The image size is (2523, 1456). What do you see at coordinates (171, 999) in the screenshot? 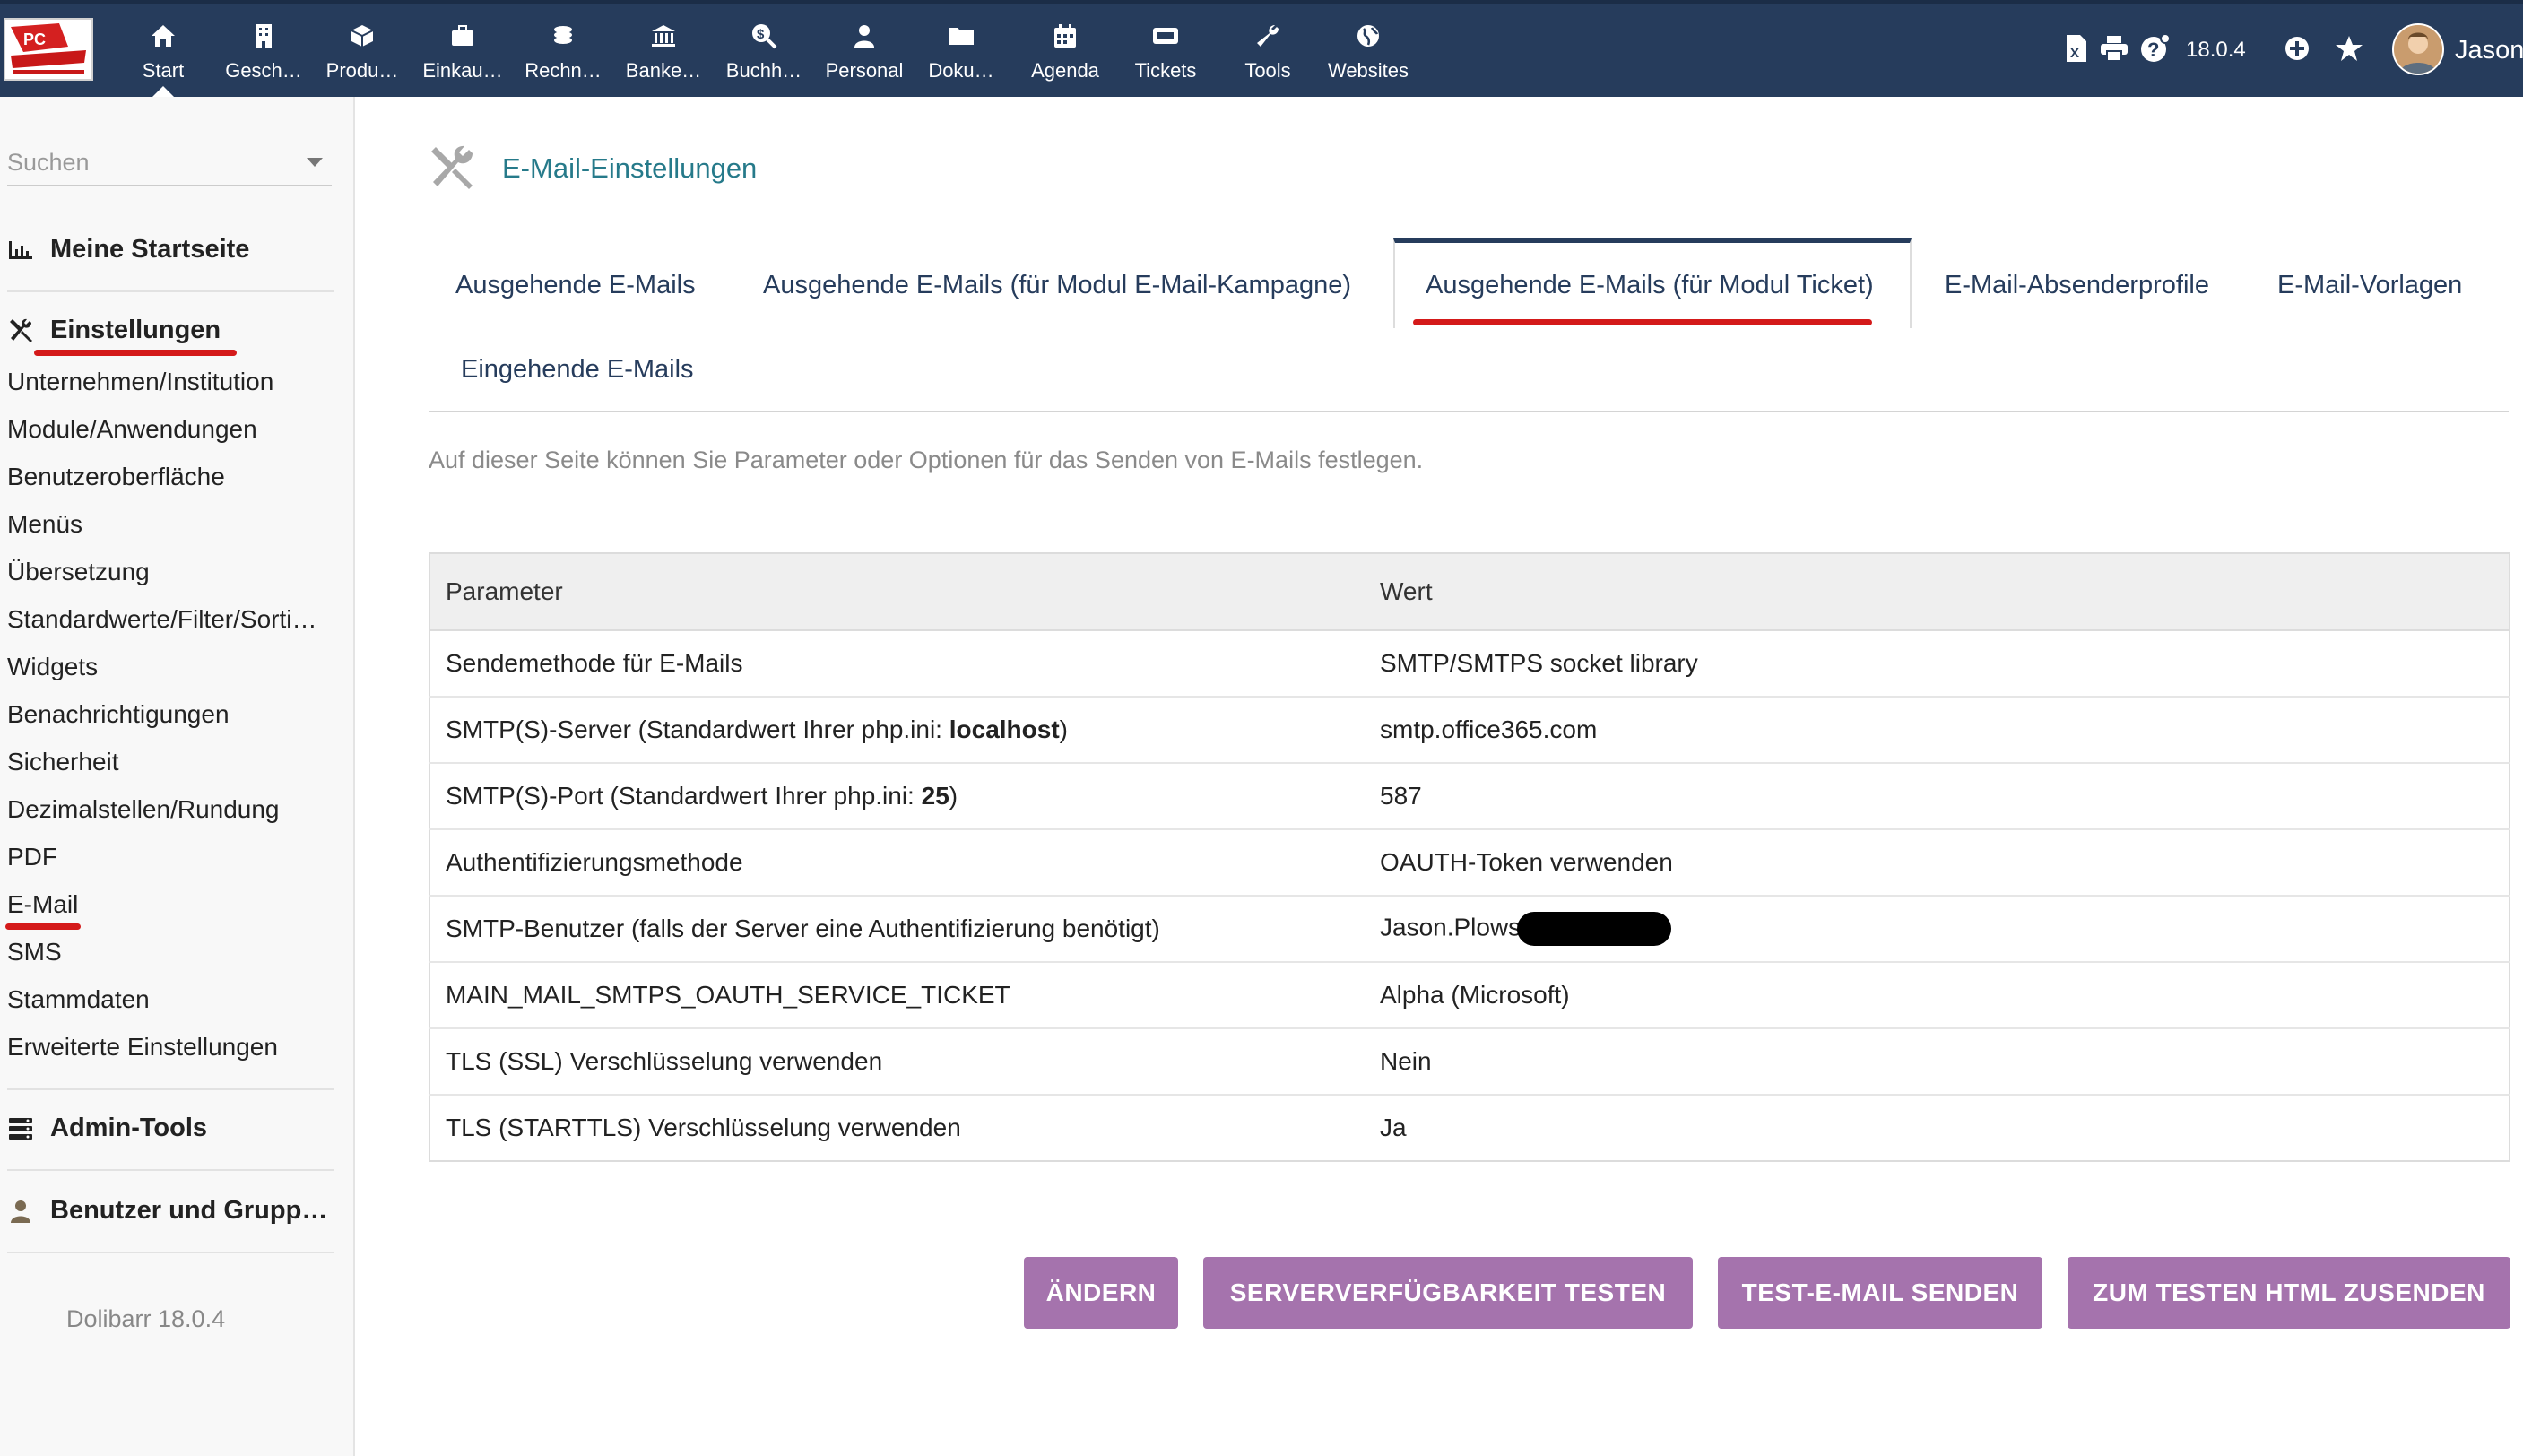
I see `sidebar-item-masterdata: Stammdaten` at bounding box center [171, 999].